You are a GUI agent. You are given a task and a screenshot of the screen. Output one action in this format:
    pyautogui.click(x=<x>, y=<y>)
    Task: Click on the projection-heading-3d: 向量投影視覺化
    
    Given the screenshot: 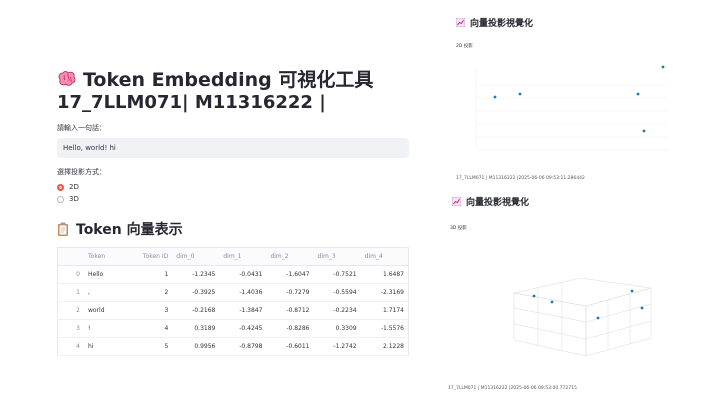 What is the action you would take?
    pyautogui.click(x=490, y=201)
    